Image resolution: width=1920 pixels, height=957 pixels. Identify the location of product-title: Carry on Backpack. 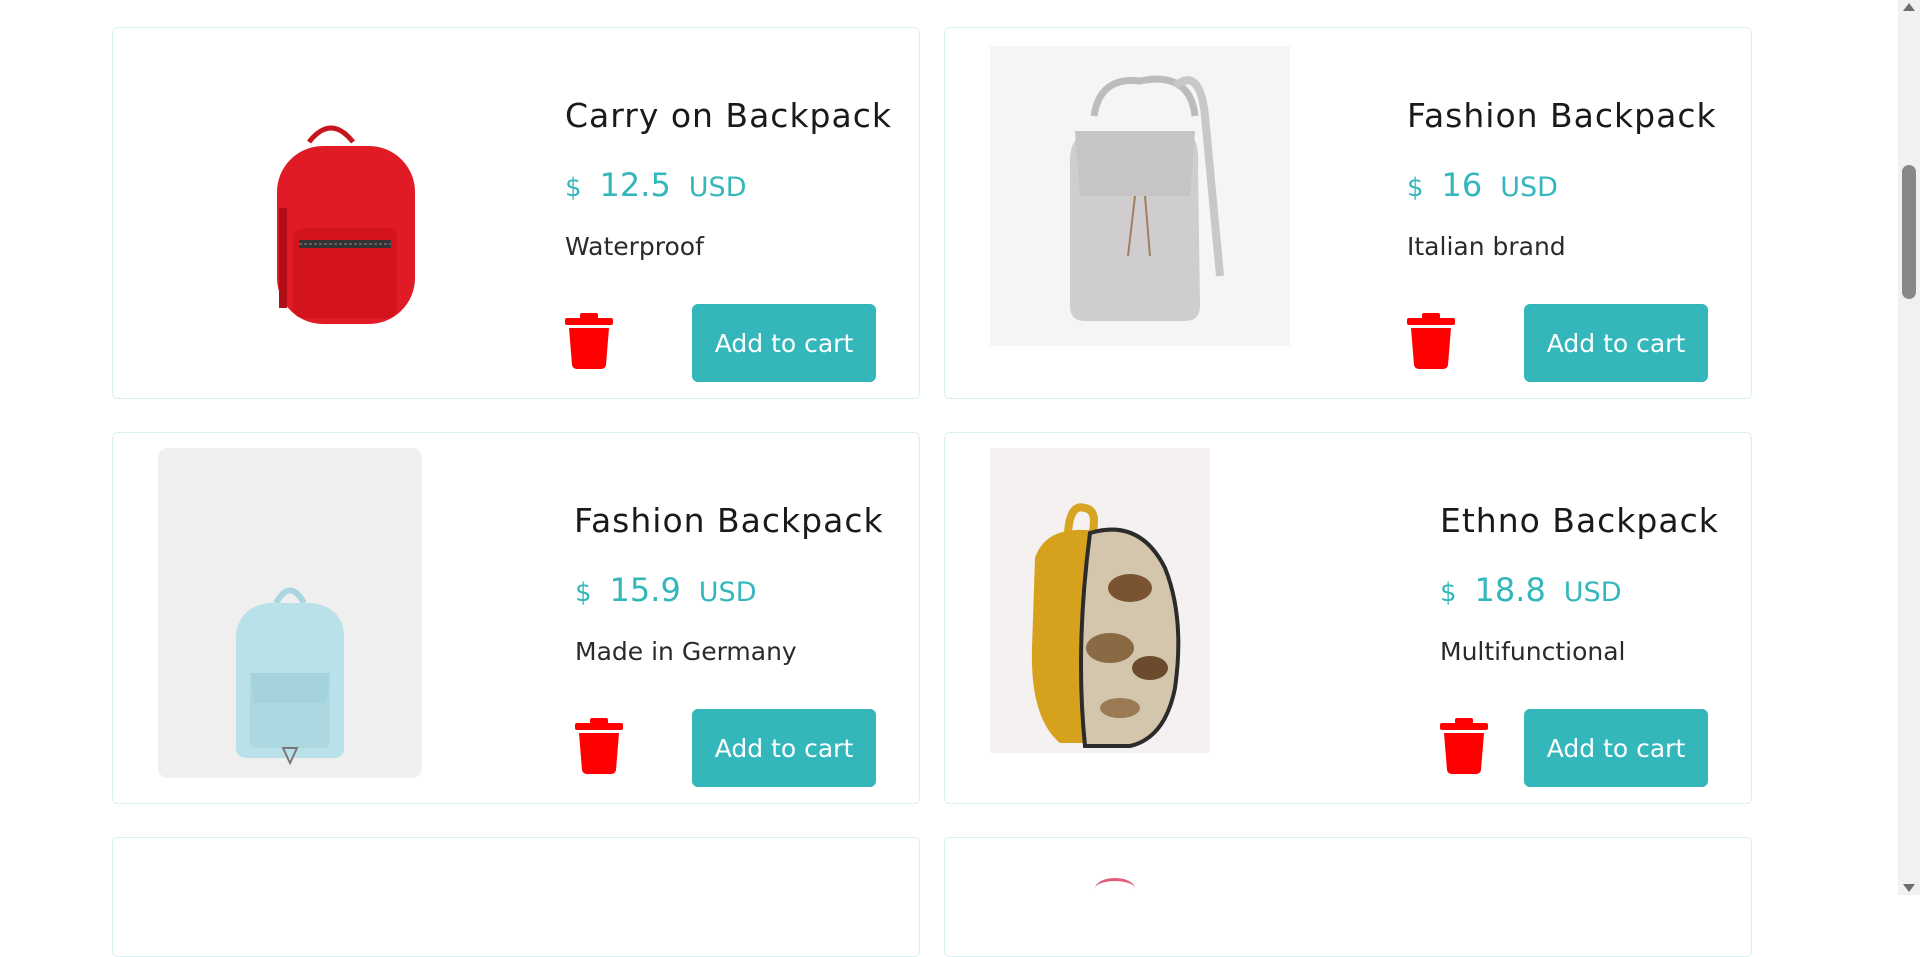
(728, 115).